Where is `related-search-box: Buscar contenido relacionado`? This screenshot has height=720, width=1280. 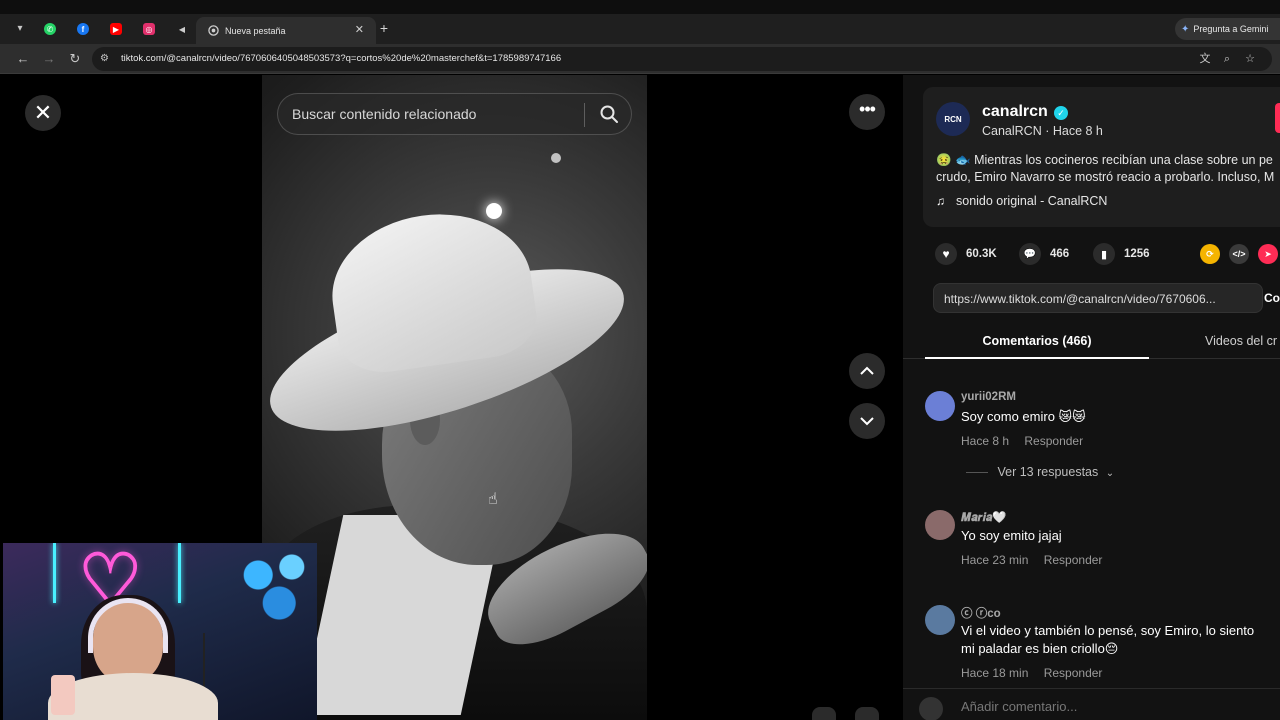 related-search-box: Buscar contenido relacionado is located at coordinates (454, 114).